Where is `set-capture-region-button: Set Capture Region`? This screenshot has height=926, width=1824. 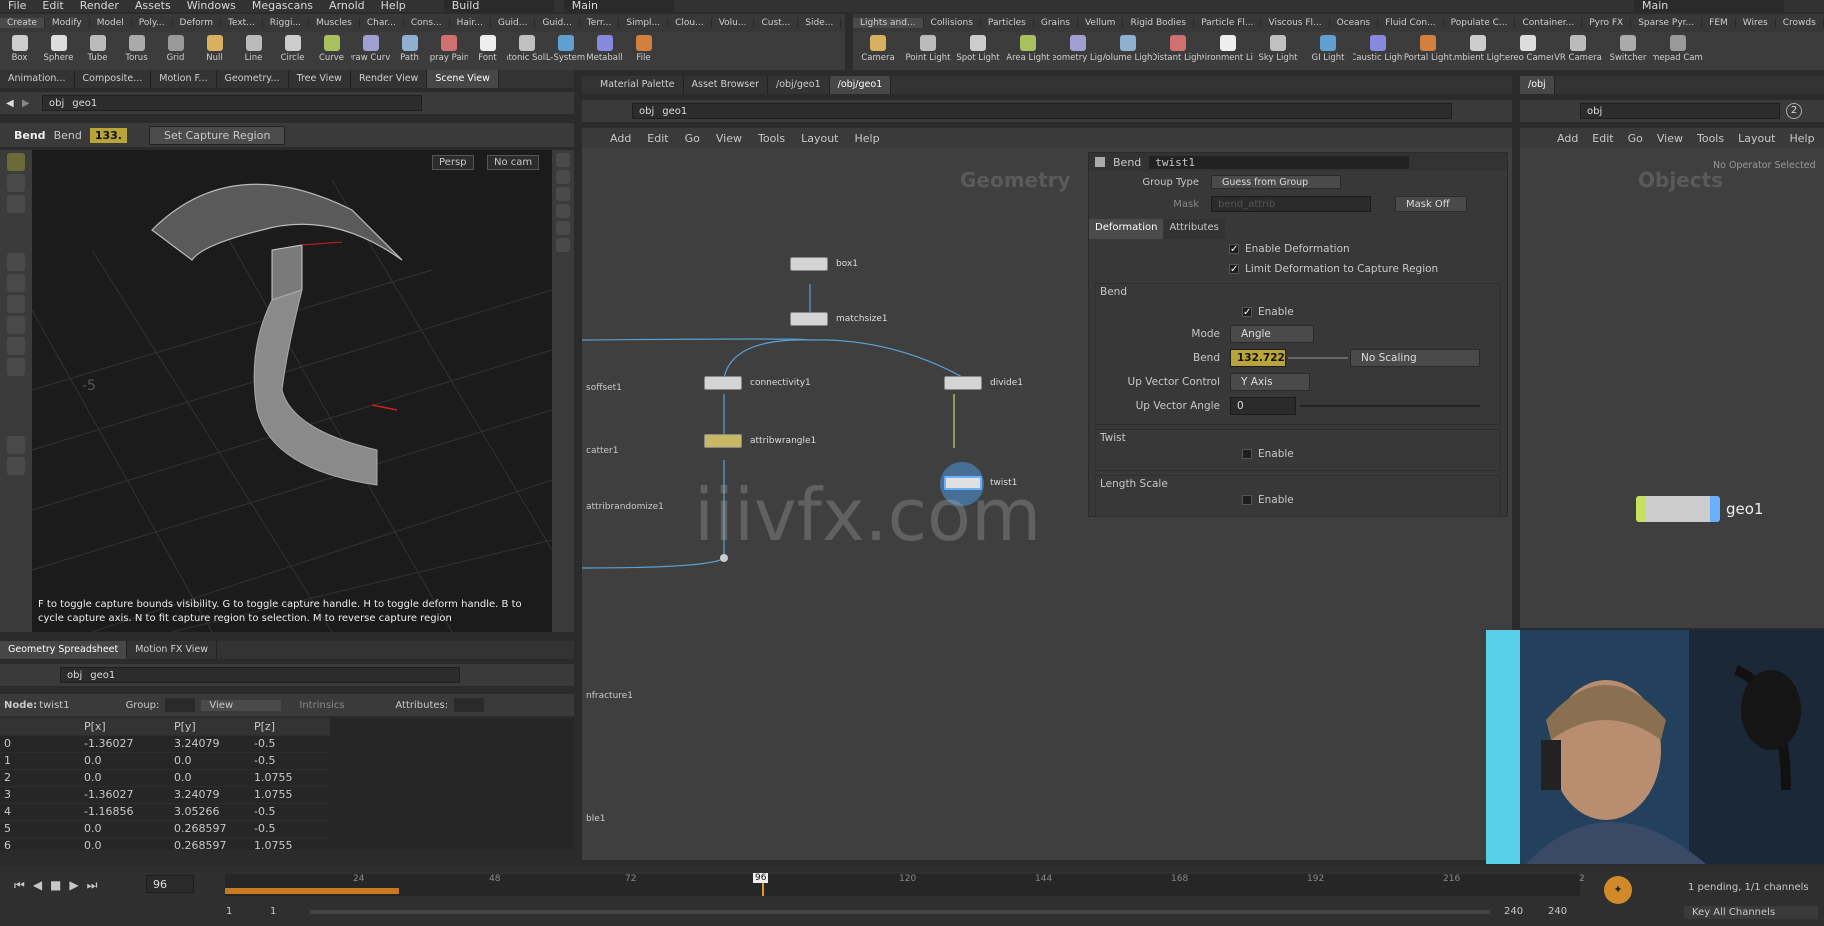
set-capture-region-button: Set Capture Region is located at coordinates (217, 135).